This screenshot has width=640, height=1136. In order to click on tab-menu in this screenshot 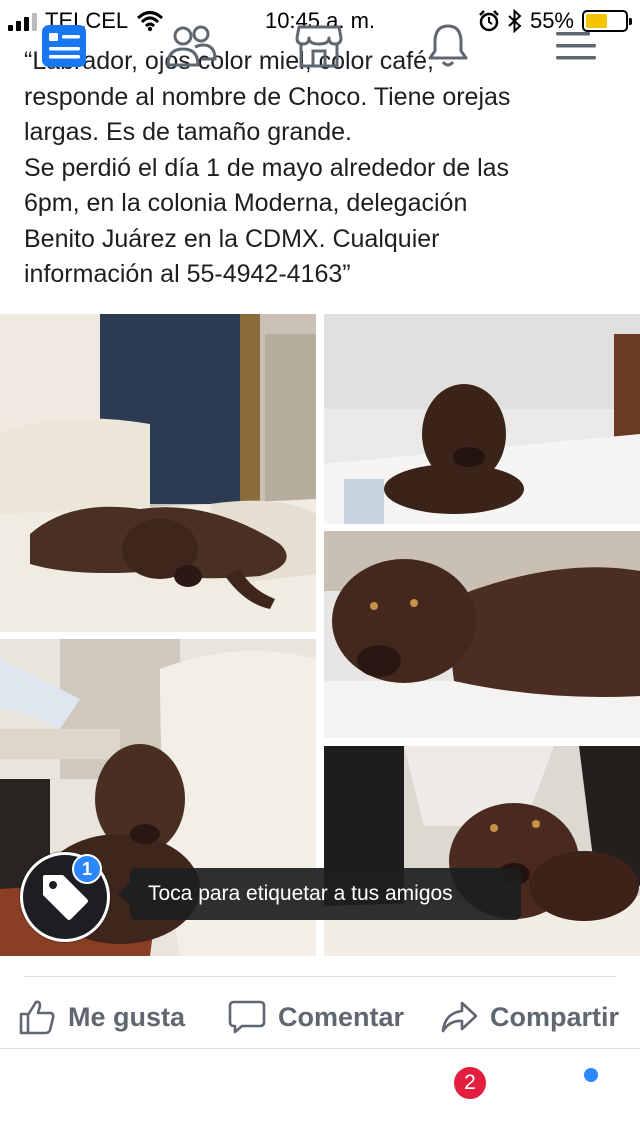, I will do `click(576, 46)`.